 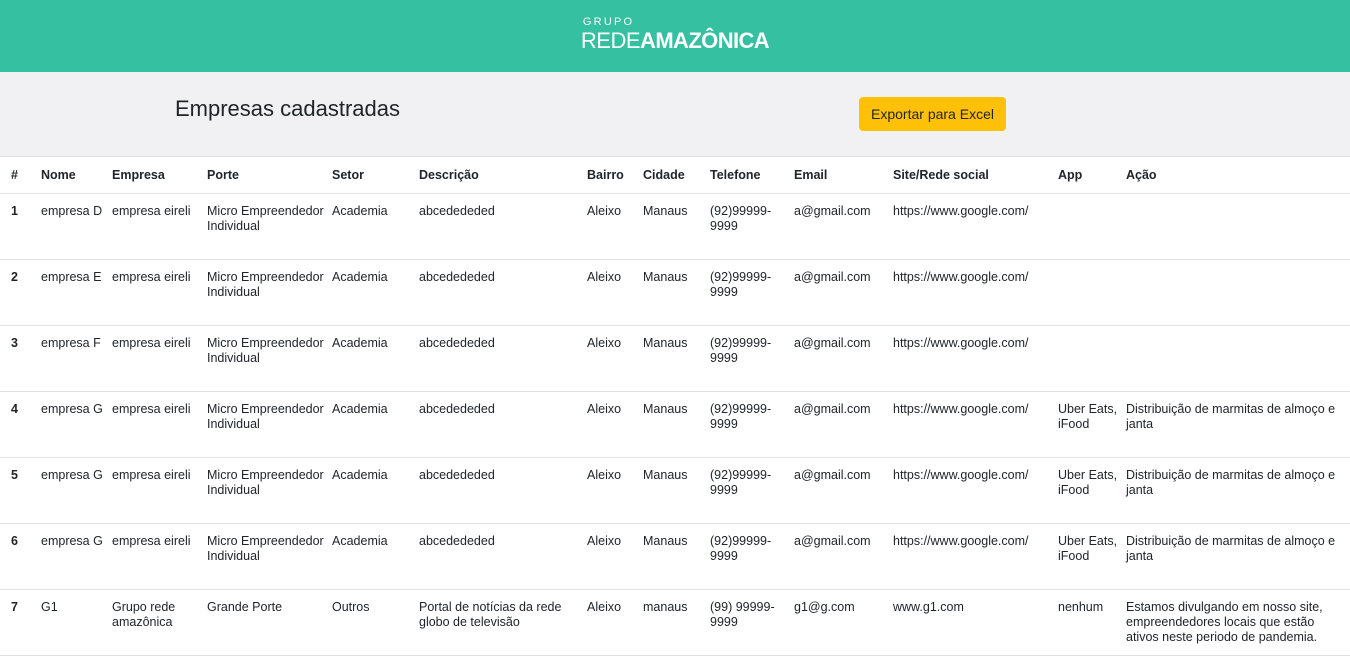 I want to click on col-descricao-header: Descrição, so click(x=503, y=175).